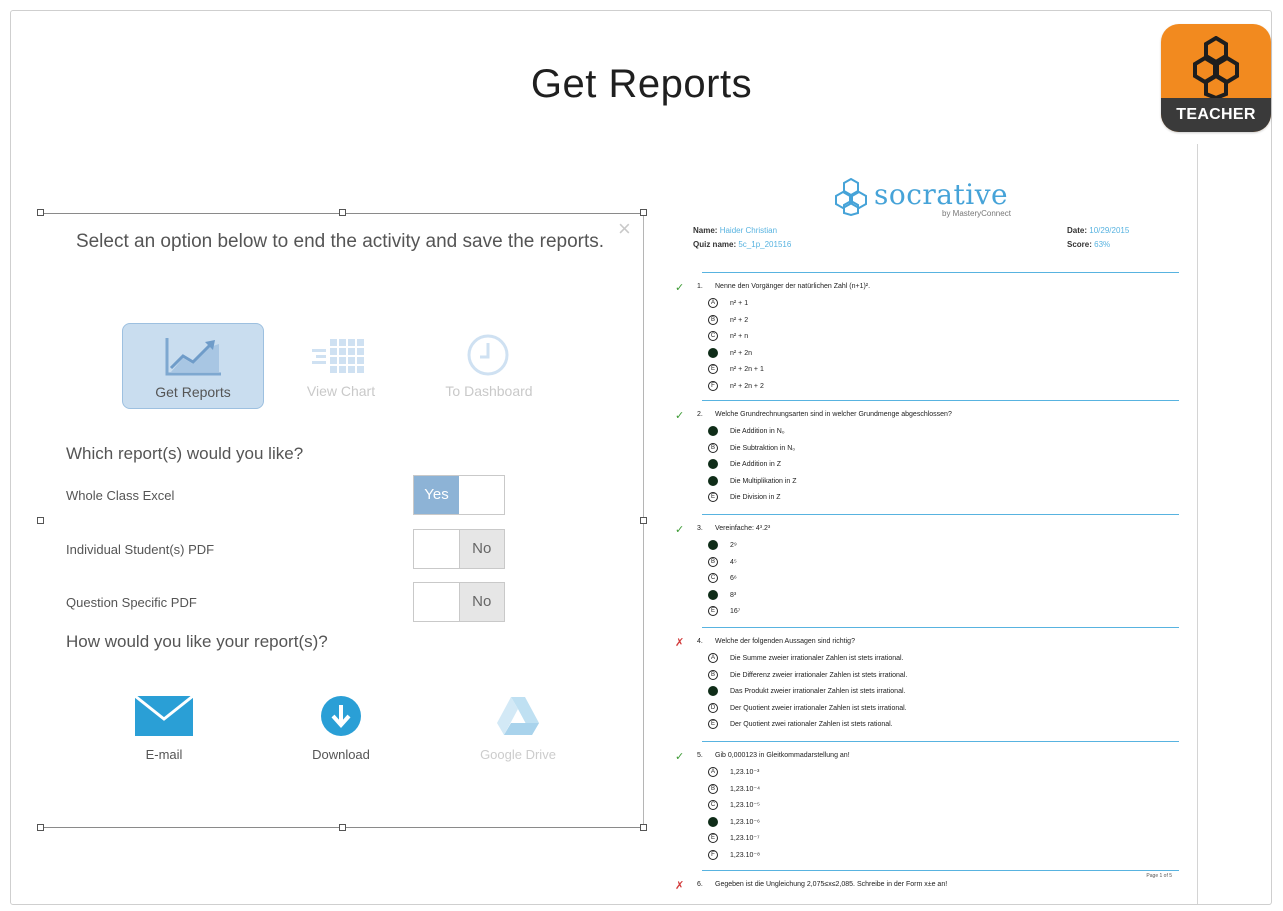  What do you see at coordinates (745, 805) in the screenshot?
I see `answer-text: 1,23.10⁻⁵` at bounding box center [745, 805].